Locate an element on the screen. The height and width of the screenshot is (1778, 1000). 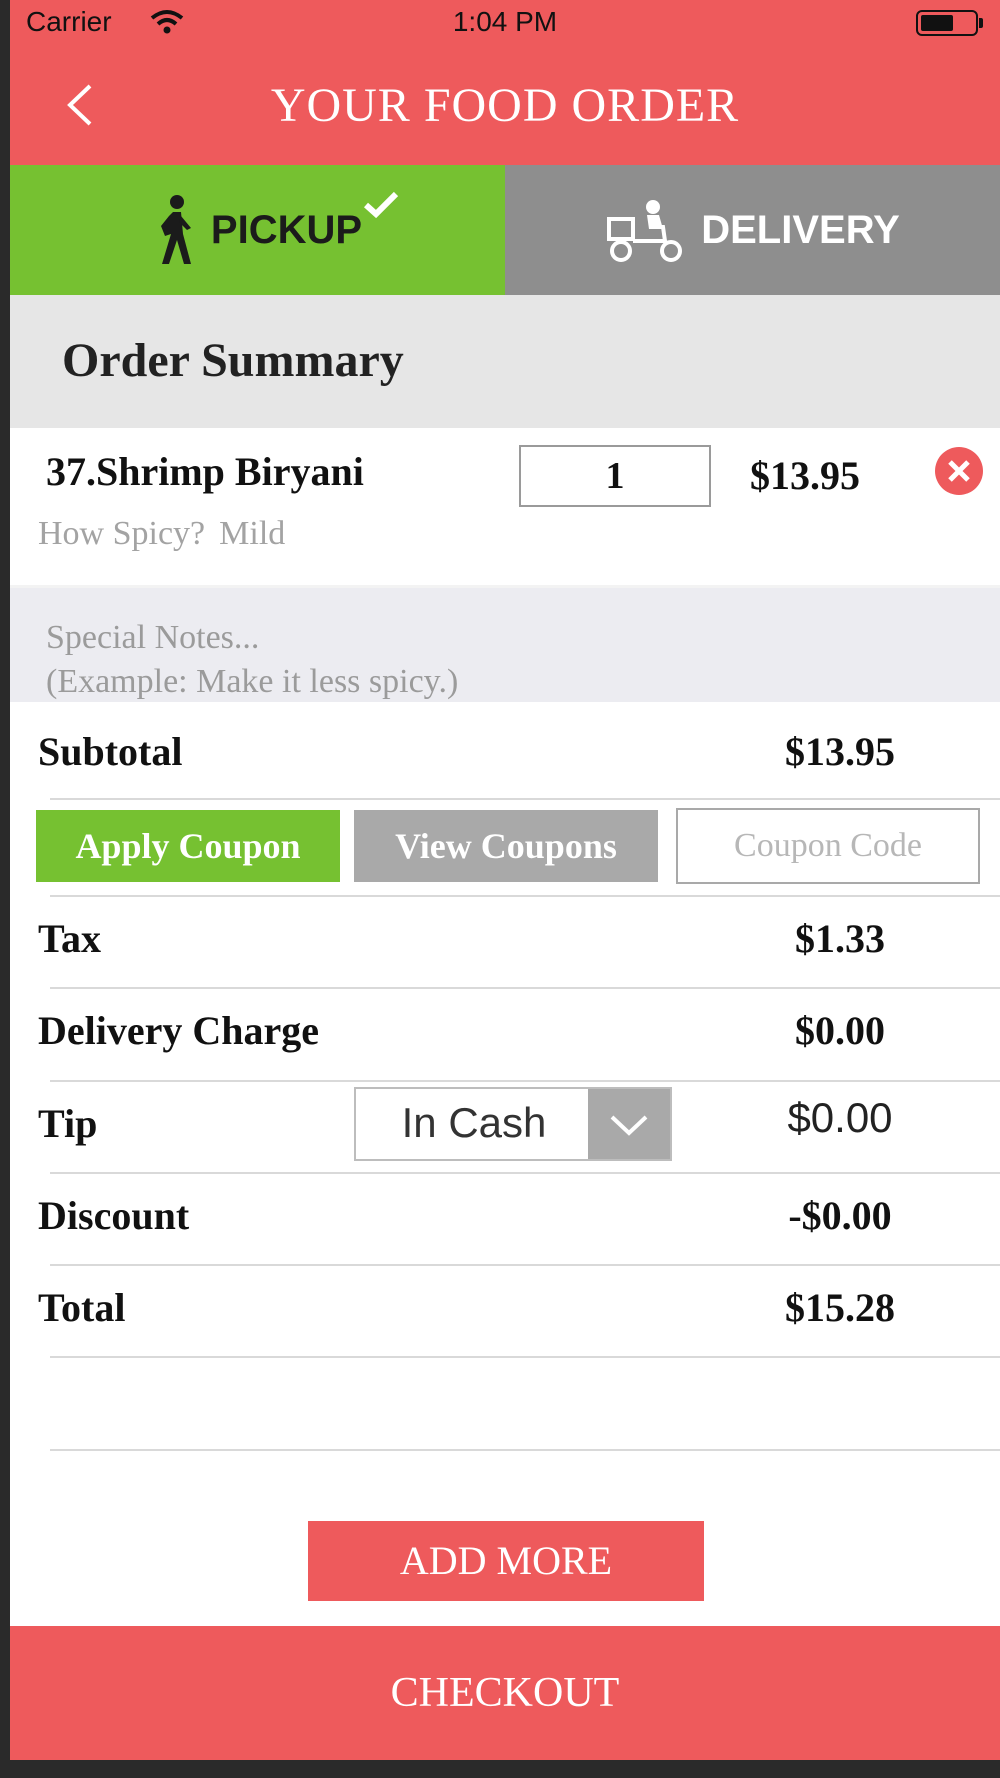
delivery-charge-value: $0.00 is located at coordinates (840, 1030).